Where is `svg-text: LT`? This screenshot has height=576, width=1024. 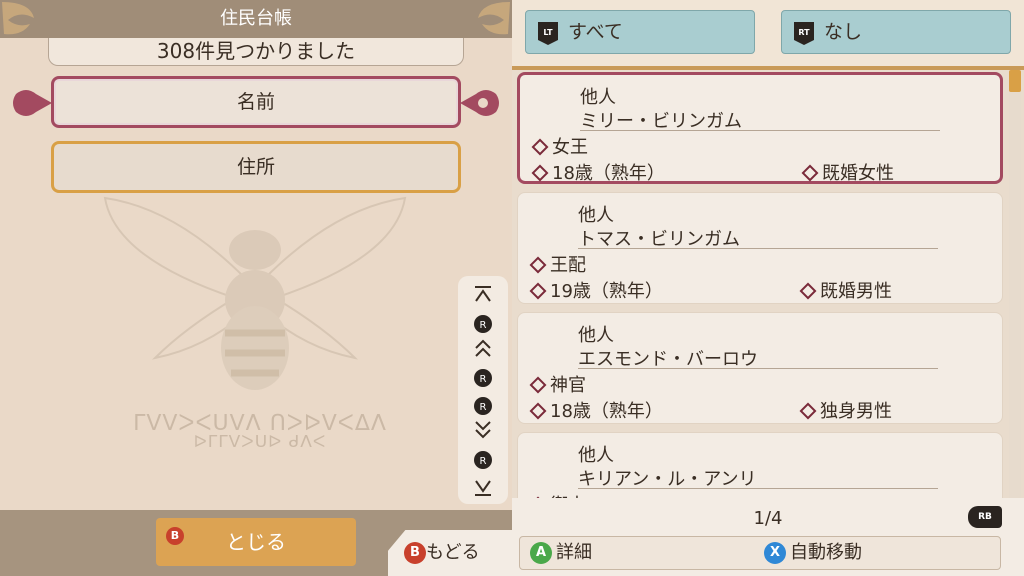
svg-text: LT is located at coordinates (548, 32).